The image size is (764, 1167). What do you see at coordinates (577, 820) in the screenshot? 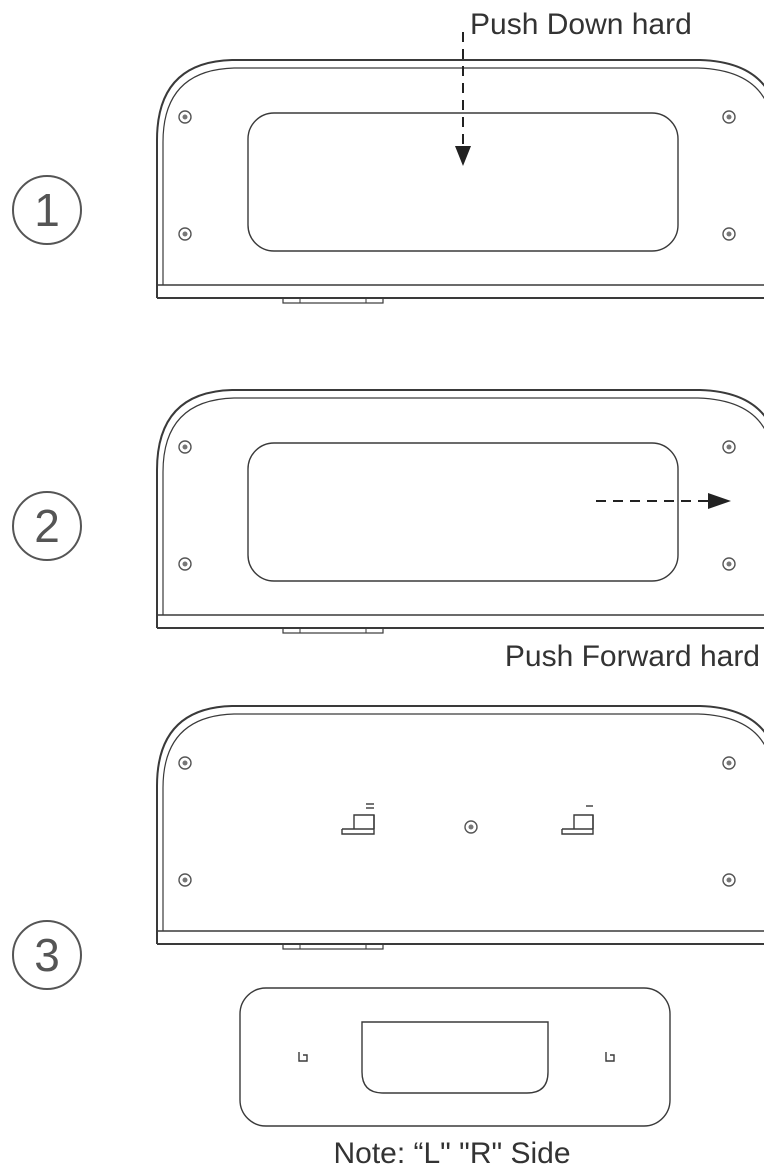
I see `latch-slot-right-icon` at bounding box center [577, 820].